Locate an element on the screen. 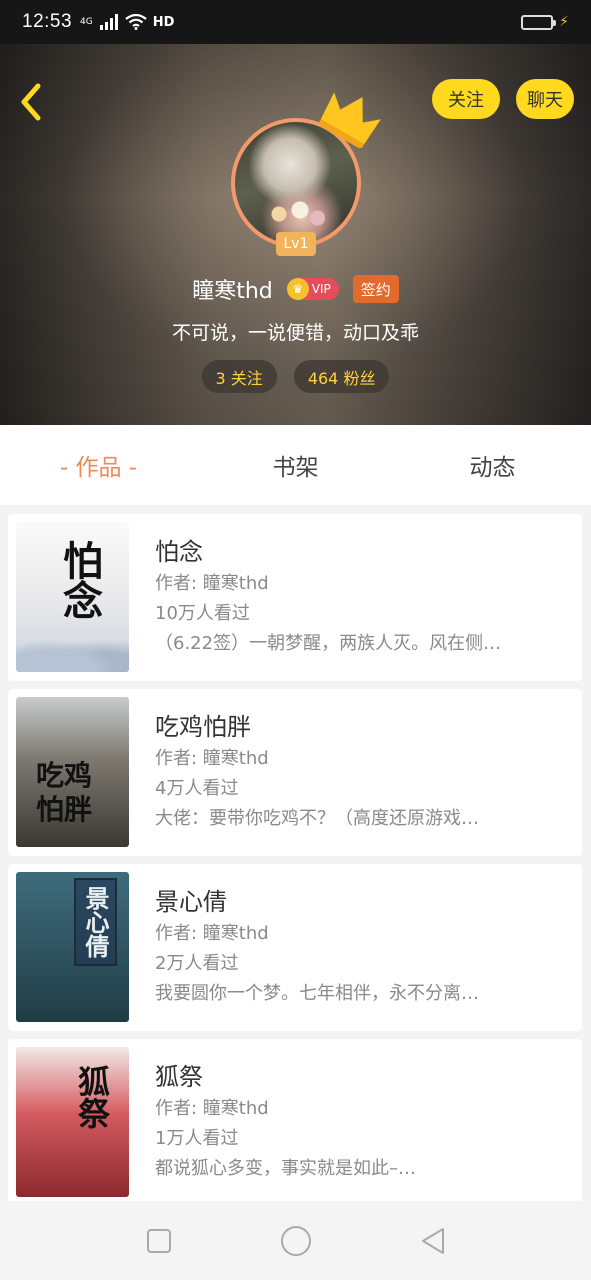 This screenshot has height=1280, width=591. crown-small-icon: ♛ is located at coordinates (297, 289).